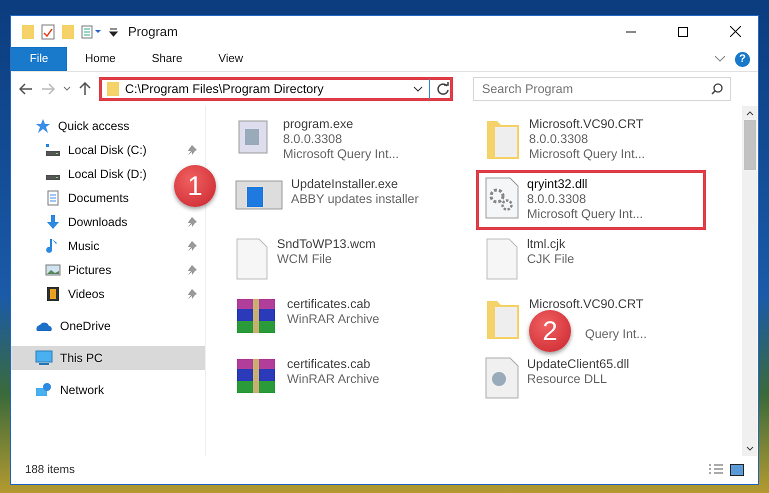 The image size is (769, 493). What do you see at coordinates (43, 126) in the screenshot?
I see `star-icon` at bounding box center [43, 126].